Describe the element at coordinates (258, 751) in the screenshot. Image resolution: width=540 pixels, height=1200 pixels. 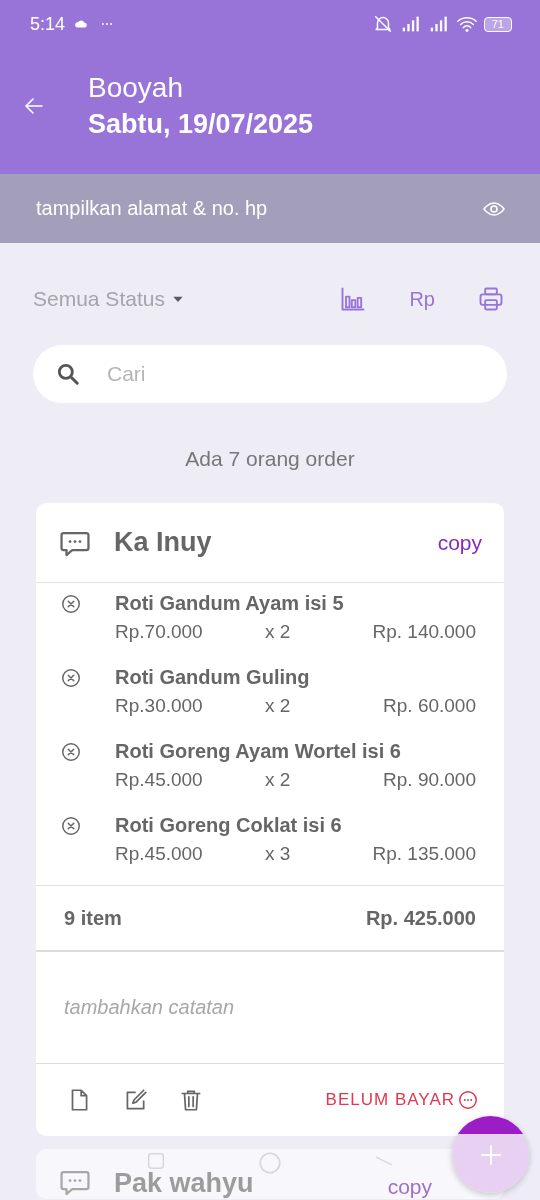
I see `item-name: Roti Goreng Ayam Wortel isi 6` at that location.